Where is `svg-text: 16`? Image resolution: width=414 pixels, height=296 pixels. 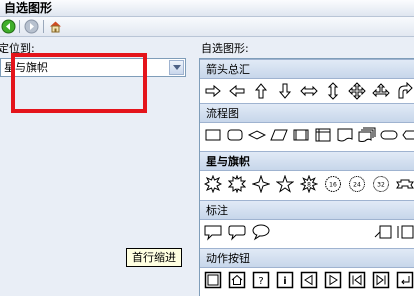 svg-text: 16 is located at coordinates (333, 185).